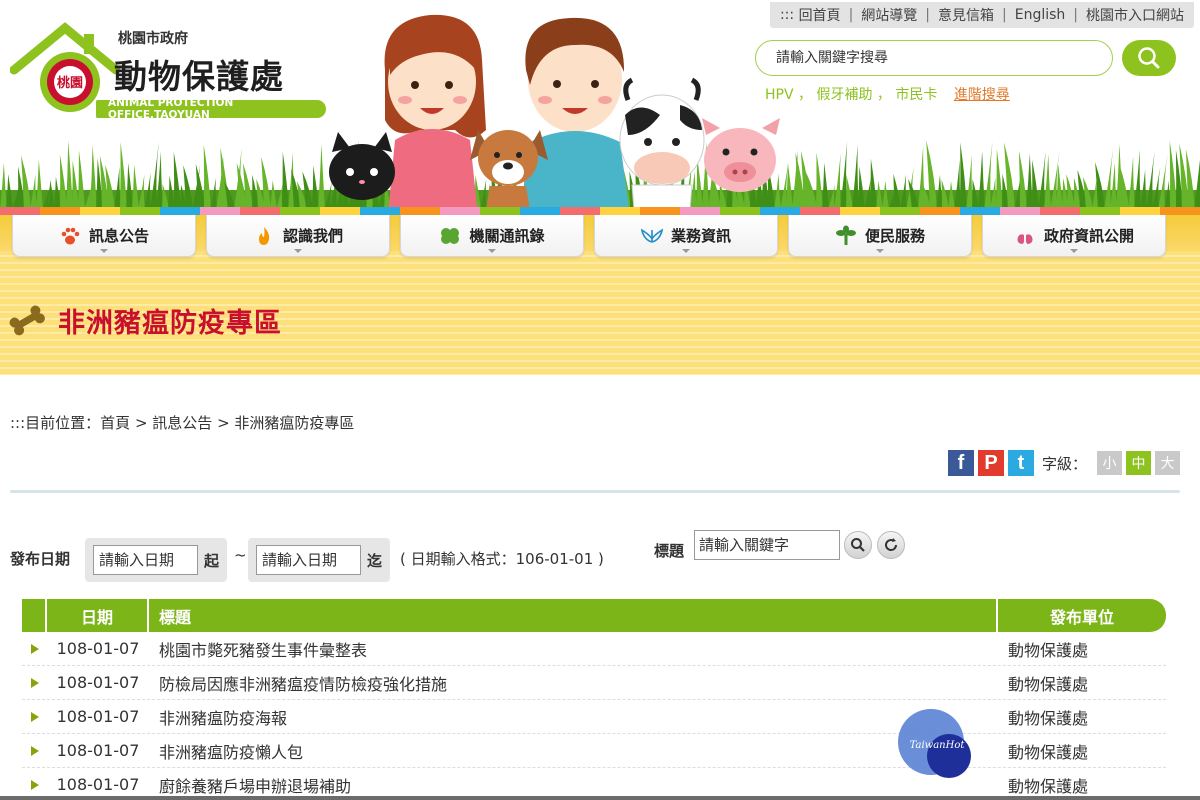 Image resolution: width=1200 pixels, height=800 pixels. What do you see at coordinates (34, 648) in the screenshot?
I see `row-bullet` at bounding box center [34, 648].